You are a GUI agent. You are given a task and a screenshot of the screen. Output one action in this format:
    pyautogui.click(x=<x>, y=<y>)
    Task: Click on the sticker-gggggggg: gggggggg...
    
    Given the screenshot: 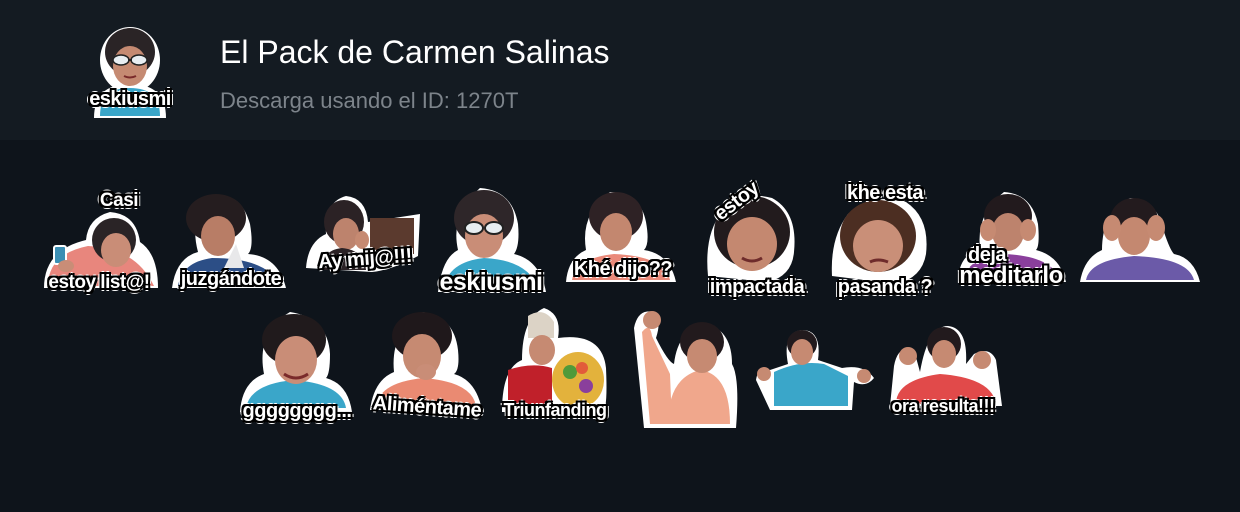 What is the action you would take?
    pyautogui.click(x=297, y=370)
    